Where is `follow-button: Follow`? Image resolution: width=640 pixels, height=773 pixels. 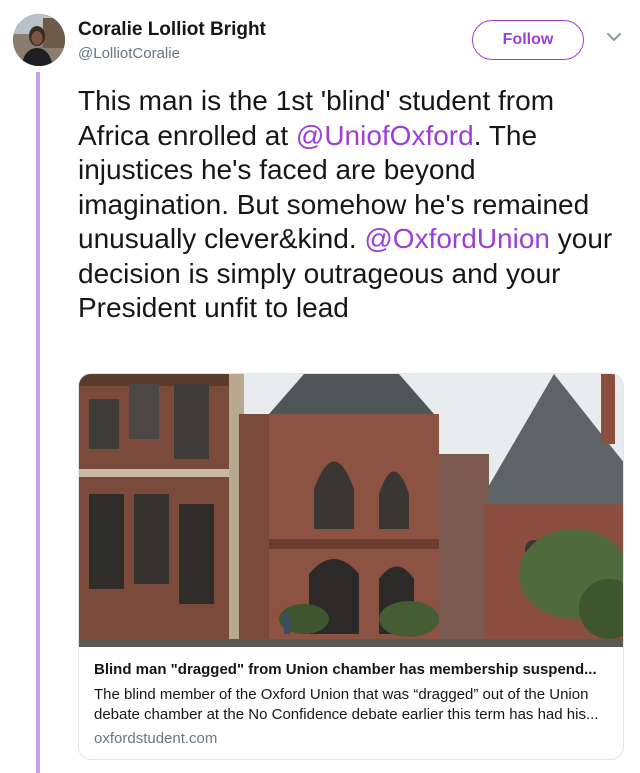 follow-button: Follow is located at coordinates (528, 40).